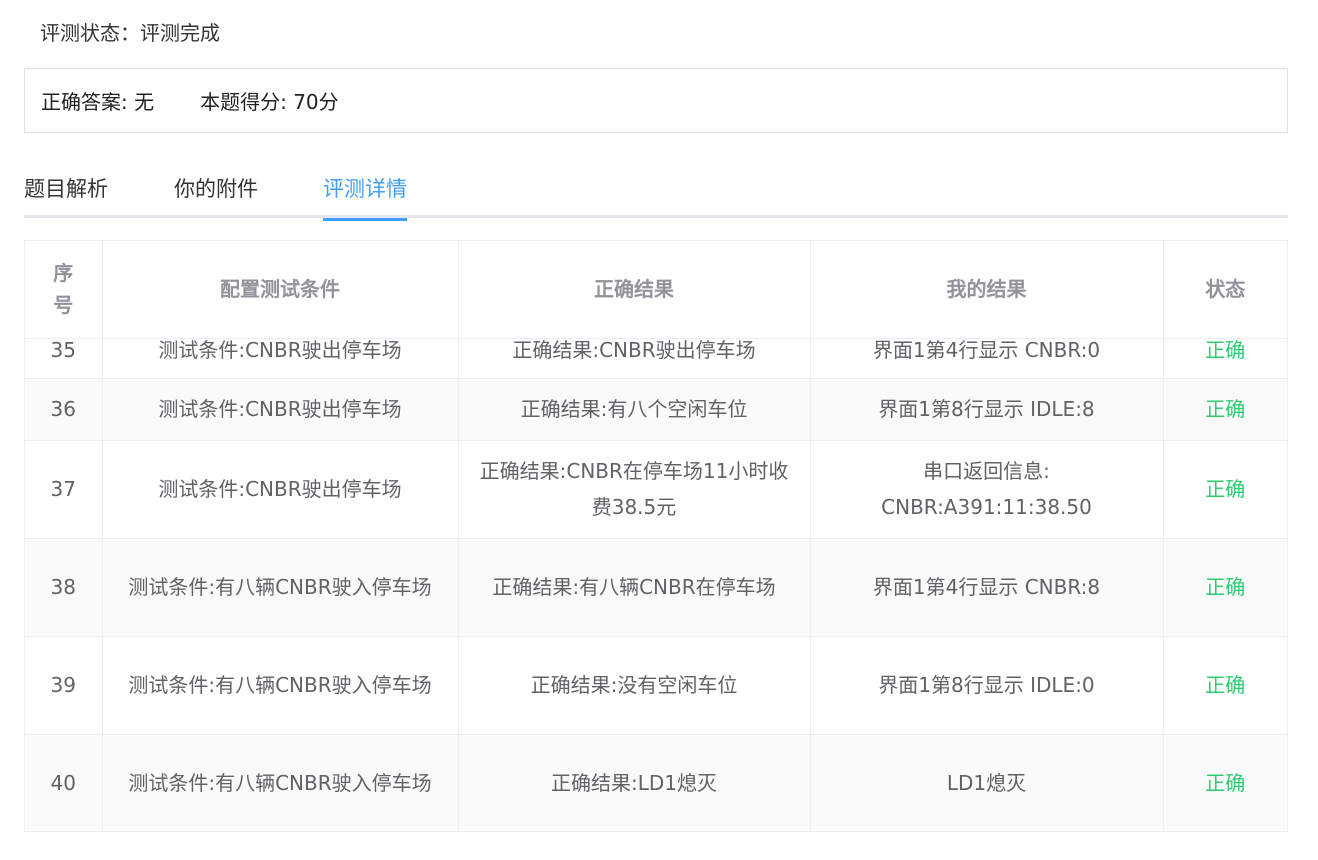 The image size is (1318, 860). What do you see at coordinates (987, 290) in the screenshot?
I see `column-header-actual: 我的结果` at bounding box center [987, 290].